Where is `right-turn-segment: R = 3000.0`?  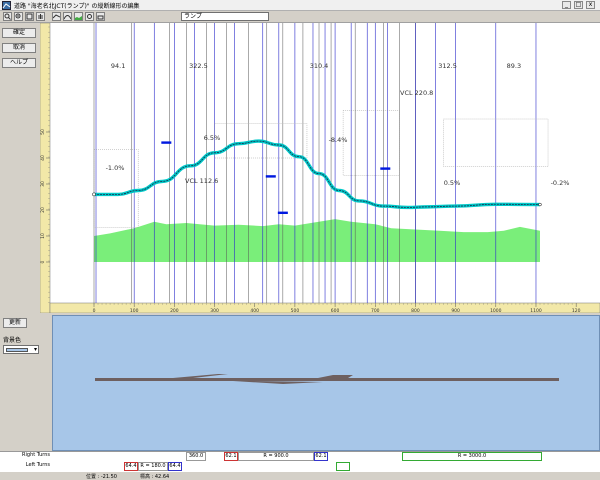
right-turn-segment: R = 3000.0 is located at coordinates (472, 456).